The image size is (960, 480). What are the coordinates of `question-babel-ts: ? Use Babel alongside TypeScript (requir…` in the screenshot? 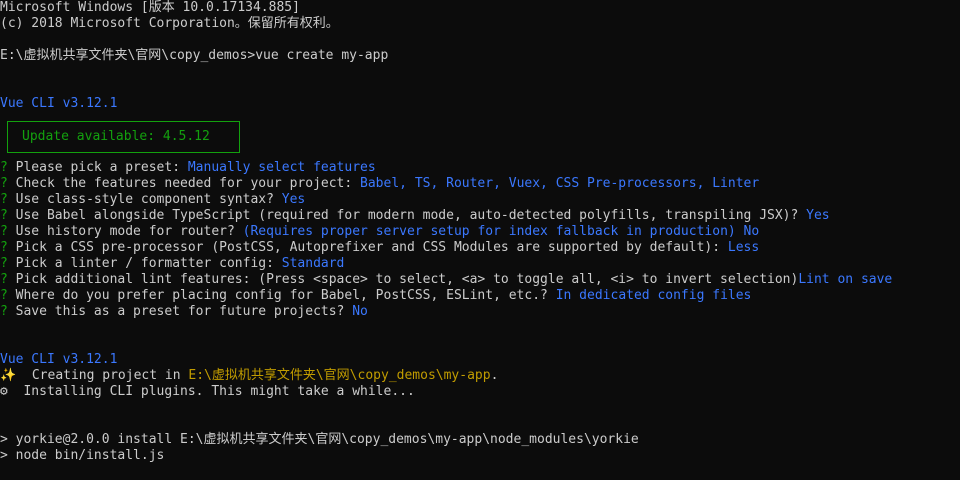 It's located at (415, 216).